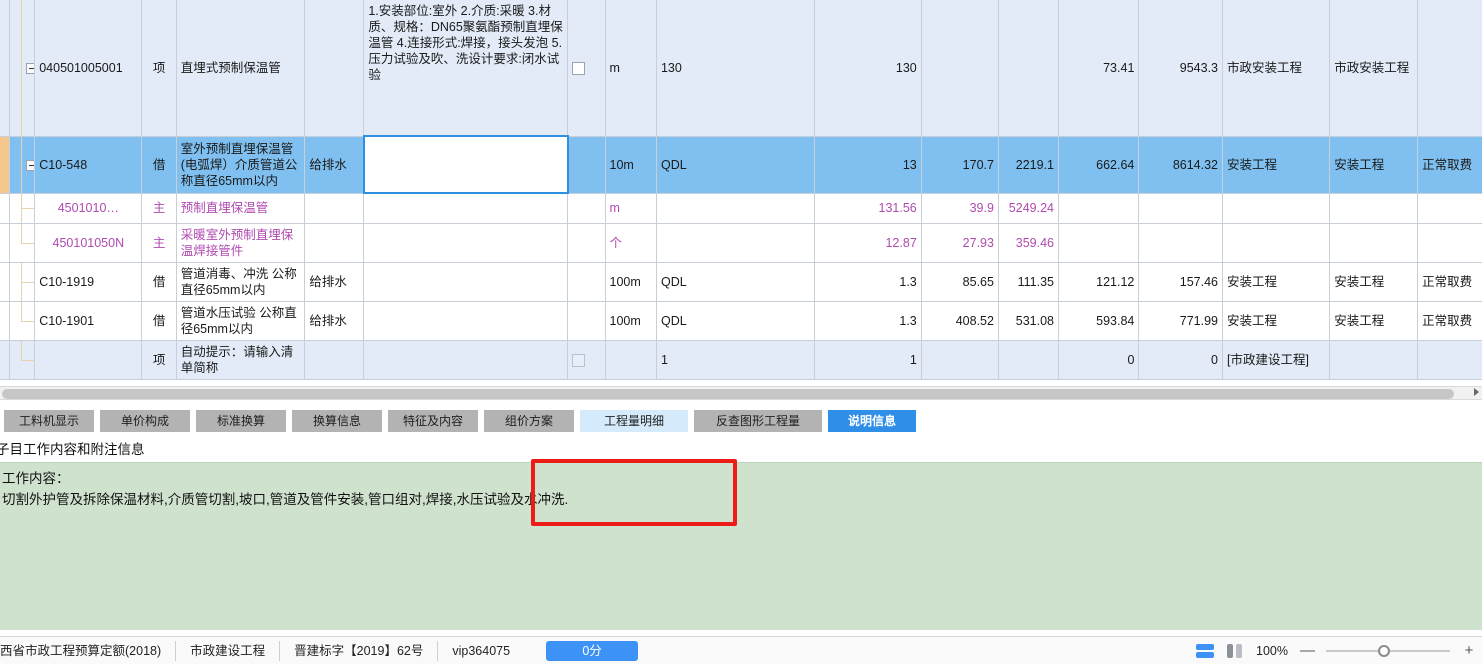 This screenshot has height=664, width=1482. I want to click on zoom-out-button: —, so click(1307, 650).